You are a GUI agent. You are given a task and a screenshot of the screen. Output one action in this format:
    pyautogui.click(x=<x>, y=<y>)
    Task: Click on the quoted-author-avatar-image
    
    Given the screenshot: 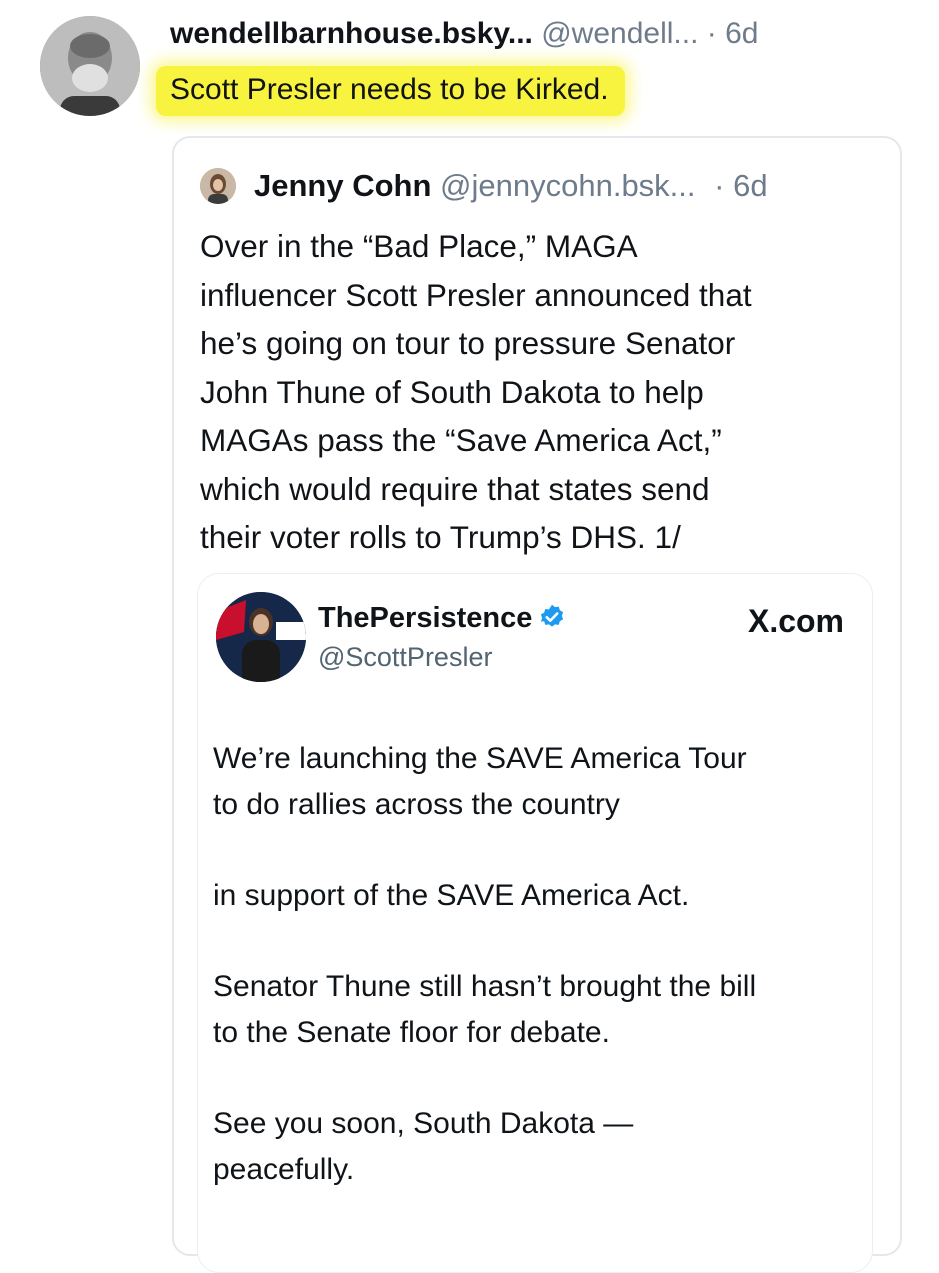 What is the action you would take?
    pyautogui.click(x=218, y=186)
    